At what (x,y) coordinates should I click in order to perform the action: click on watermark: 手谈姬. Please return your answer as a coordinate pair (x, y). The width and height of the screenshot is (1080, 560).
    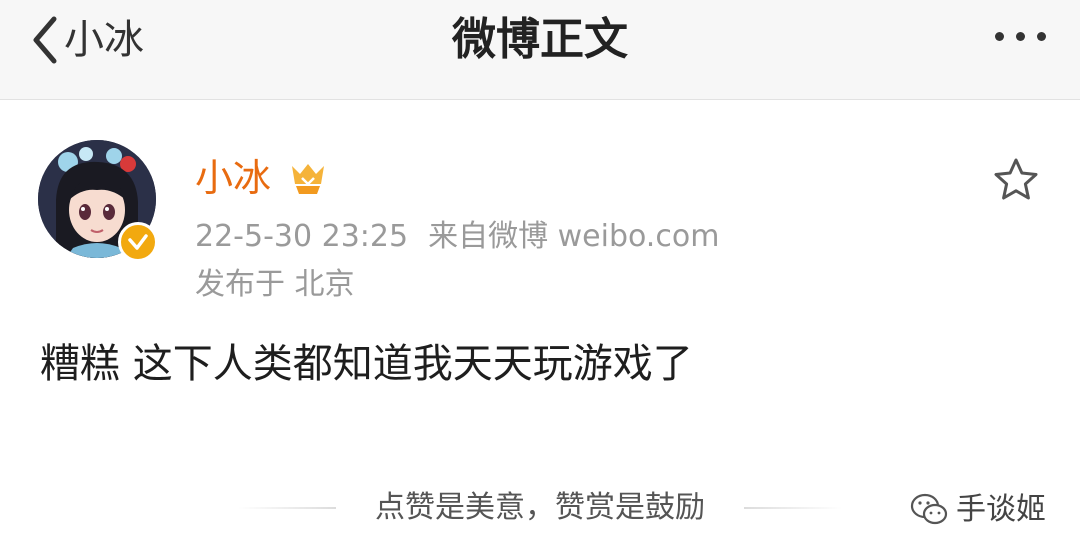
    Looking at the image, I should click on (978, 510).